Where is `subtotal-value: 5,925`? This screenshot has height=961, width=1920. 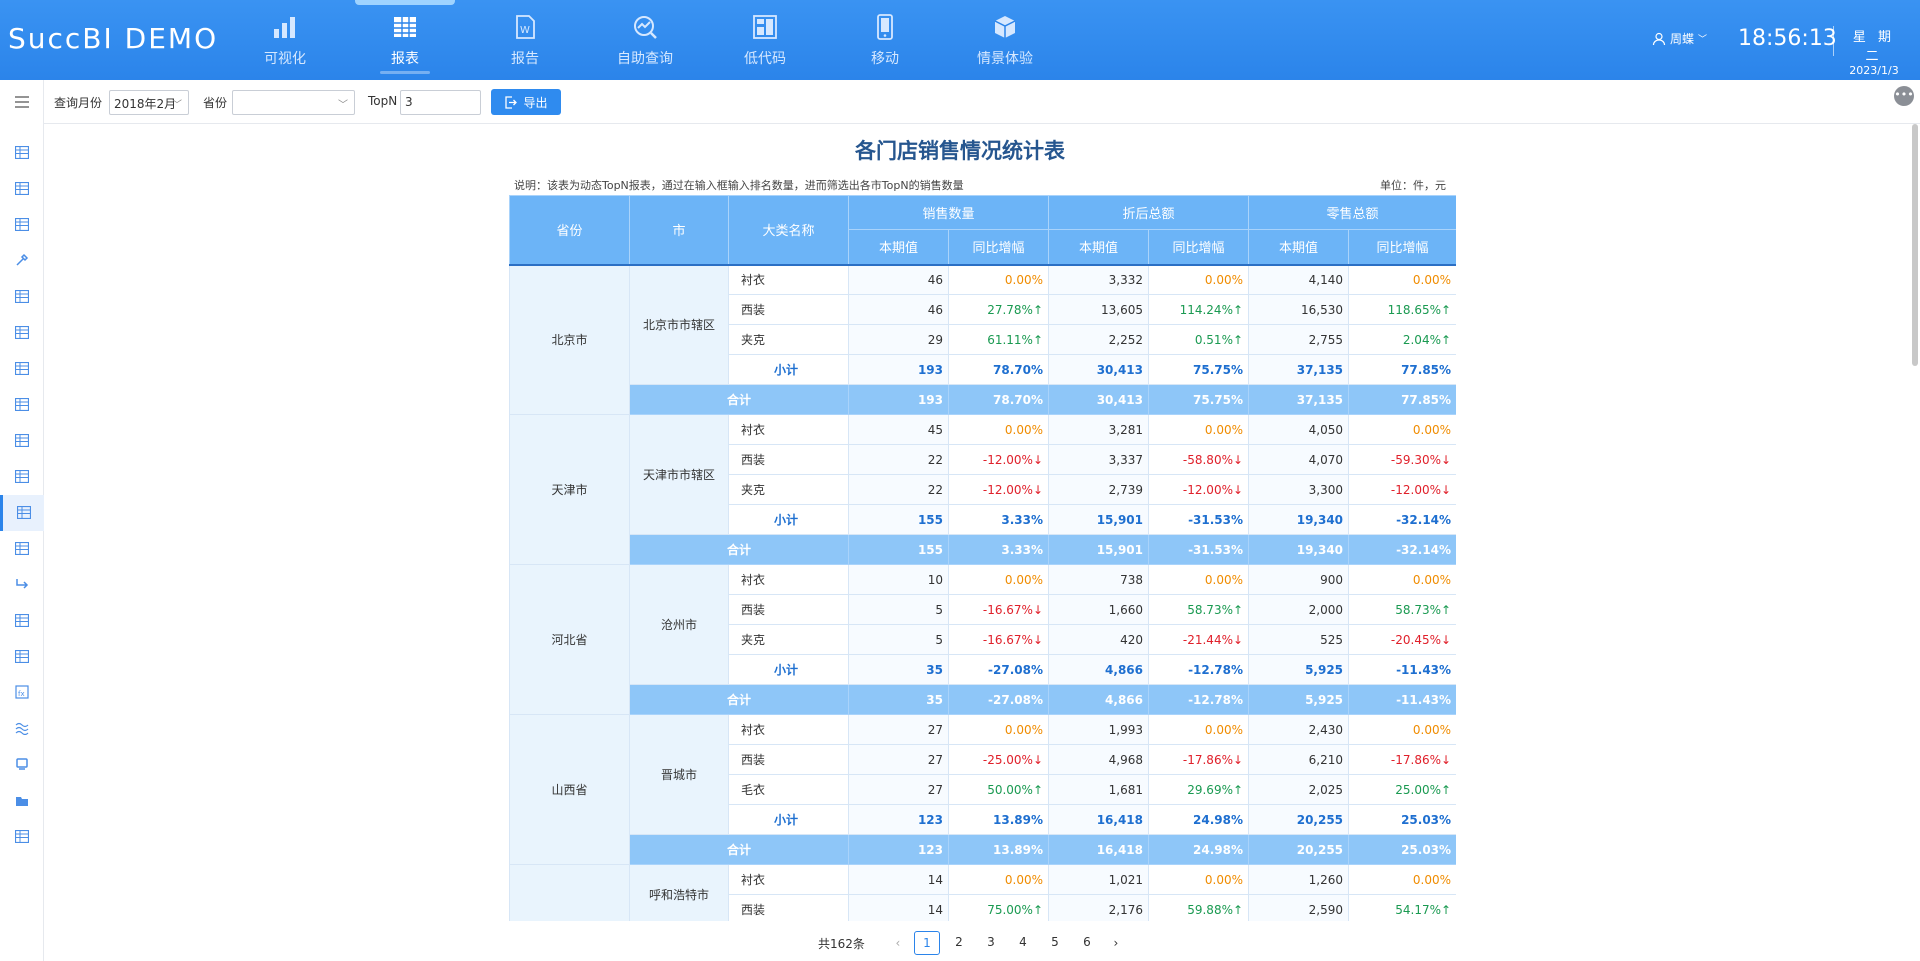 subtotal-value: 5,925 is located at coordinates (1299, 669).